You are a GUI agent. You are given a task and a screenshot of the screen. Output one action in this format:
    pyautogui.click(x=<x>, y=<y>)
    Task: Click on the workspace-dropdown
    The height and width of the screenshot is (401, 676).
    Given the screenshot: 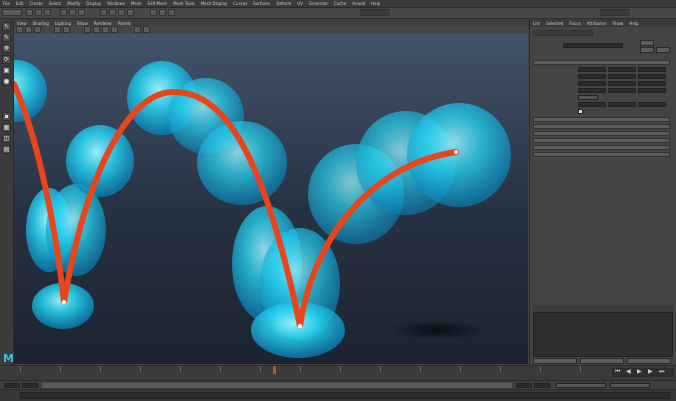 What is the action you would take?
    pyautogui.click(x=615, y=12)
    